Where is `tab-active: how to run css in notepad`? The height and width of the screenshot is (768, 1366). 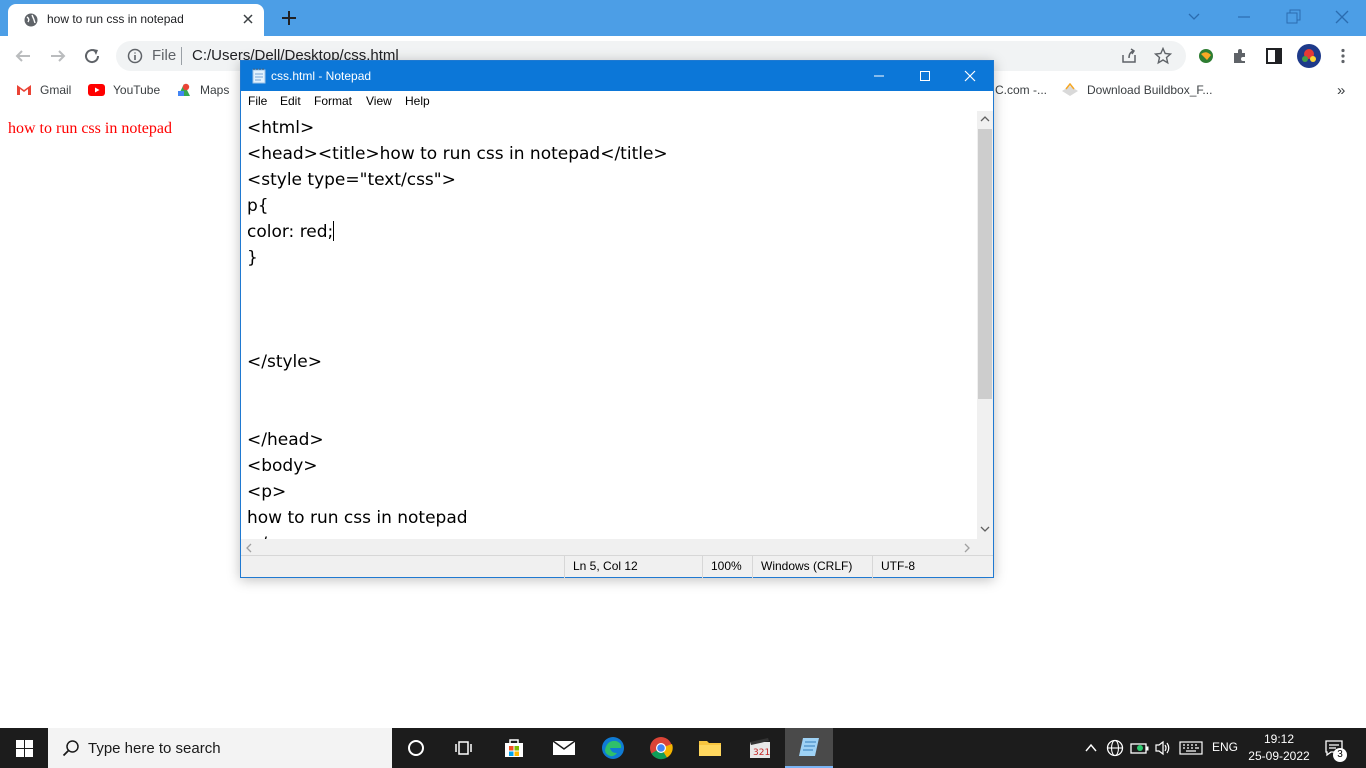
tab-active: how to run css in notepad is located at coordinates (136, 20).